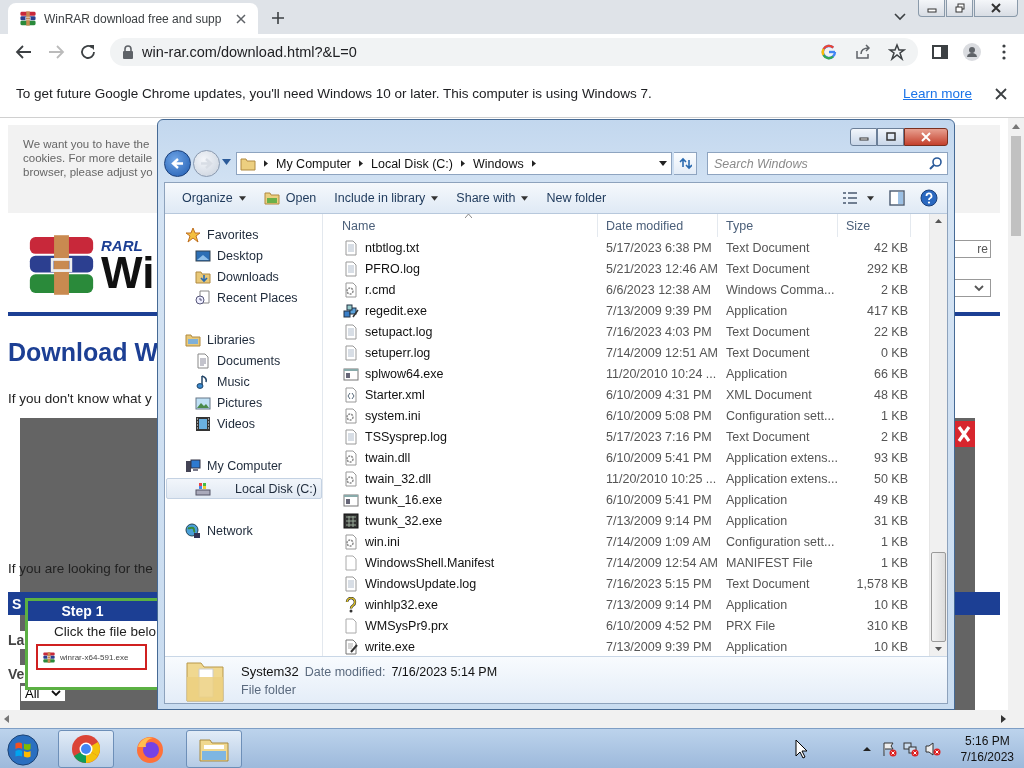 This screenshot has height=768, width=1024. What do you see at coordinates (890, 373) in the screenshot?
I see `size-cell-text: 66 KB` at bounding box center [890, 373].